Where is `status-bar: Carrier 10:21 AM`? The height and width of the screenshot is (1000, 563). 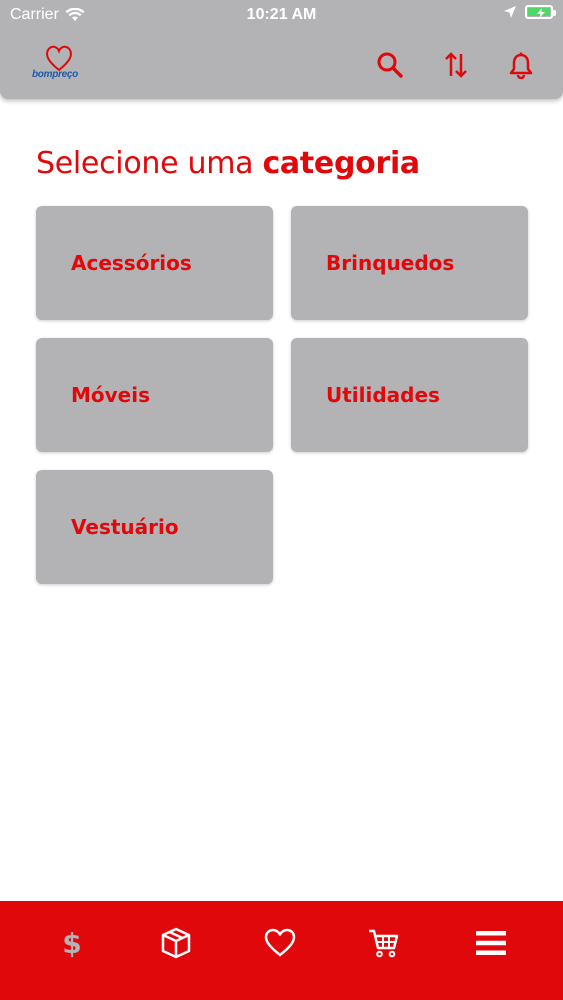 status-bar: Carrier 10:21 AM is located at coordinates (281, 15).